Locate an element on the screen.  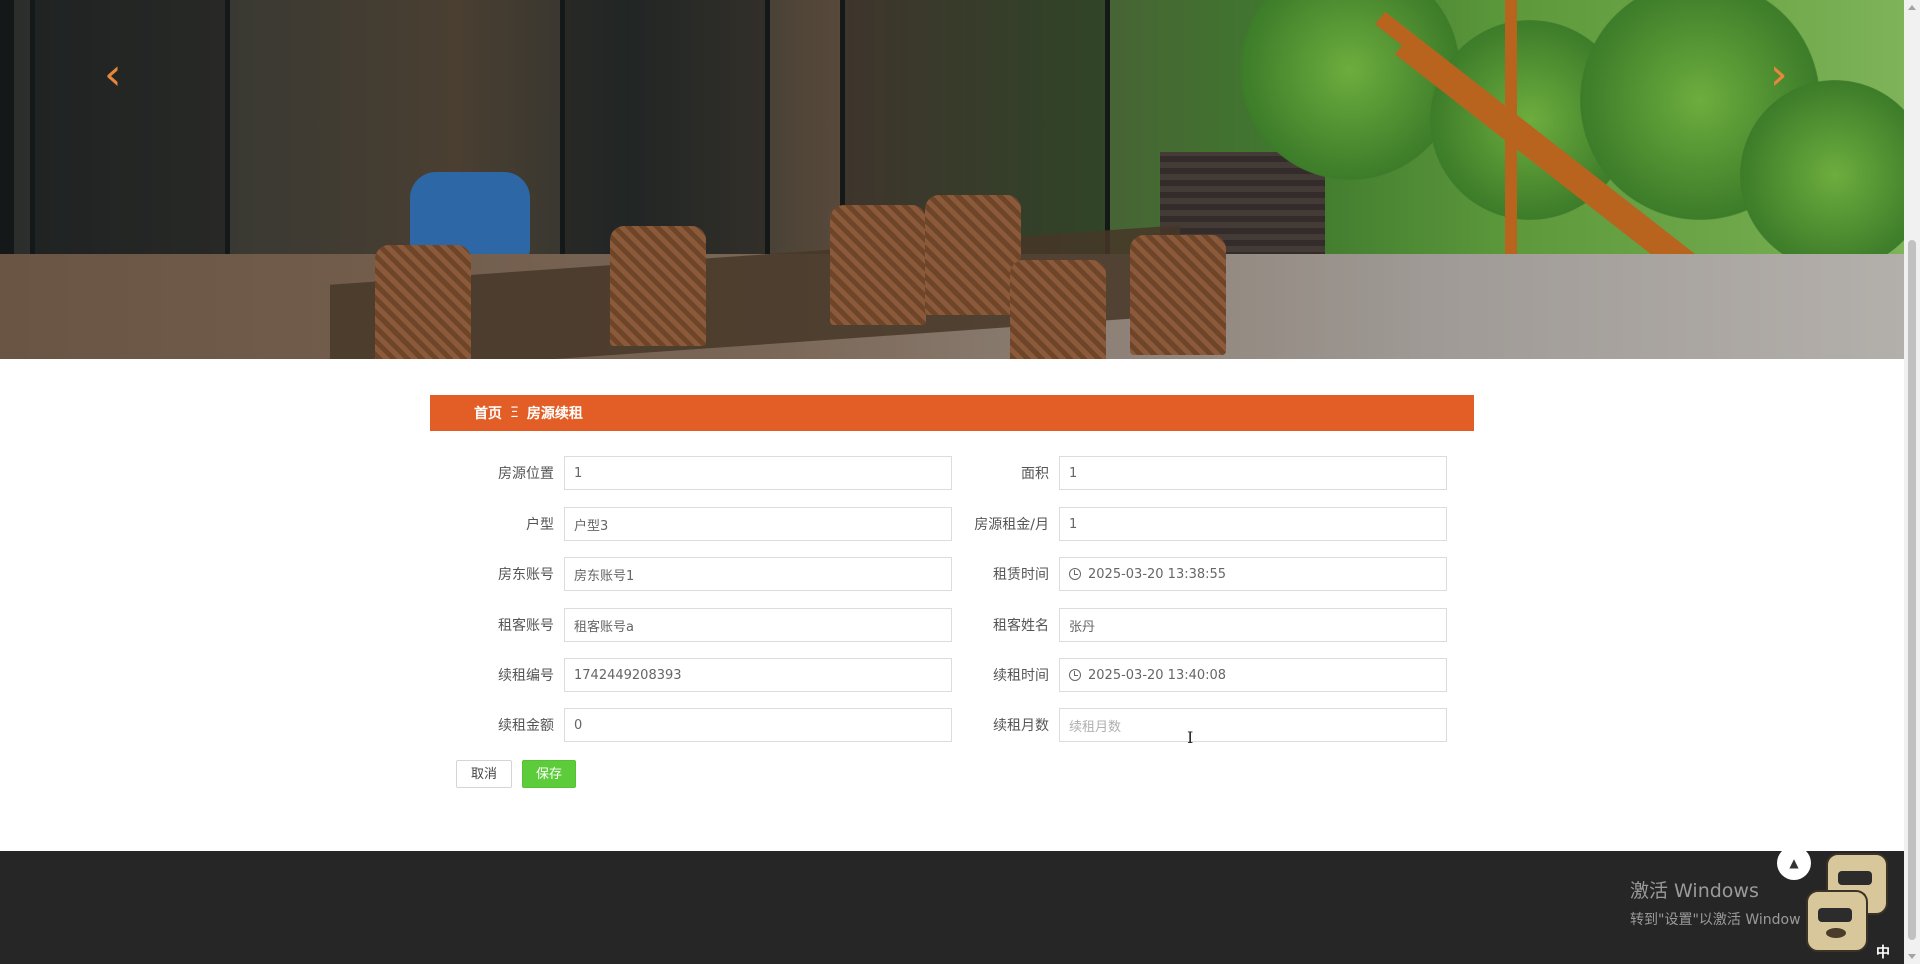
field-label: 租赁时间 is located at coordinates (1021, 575).